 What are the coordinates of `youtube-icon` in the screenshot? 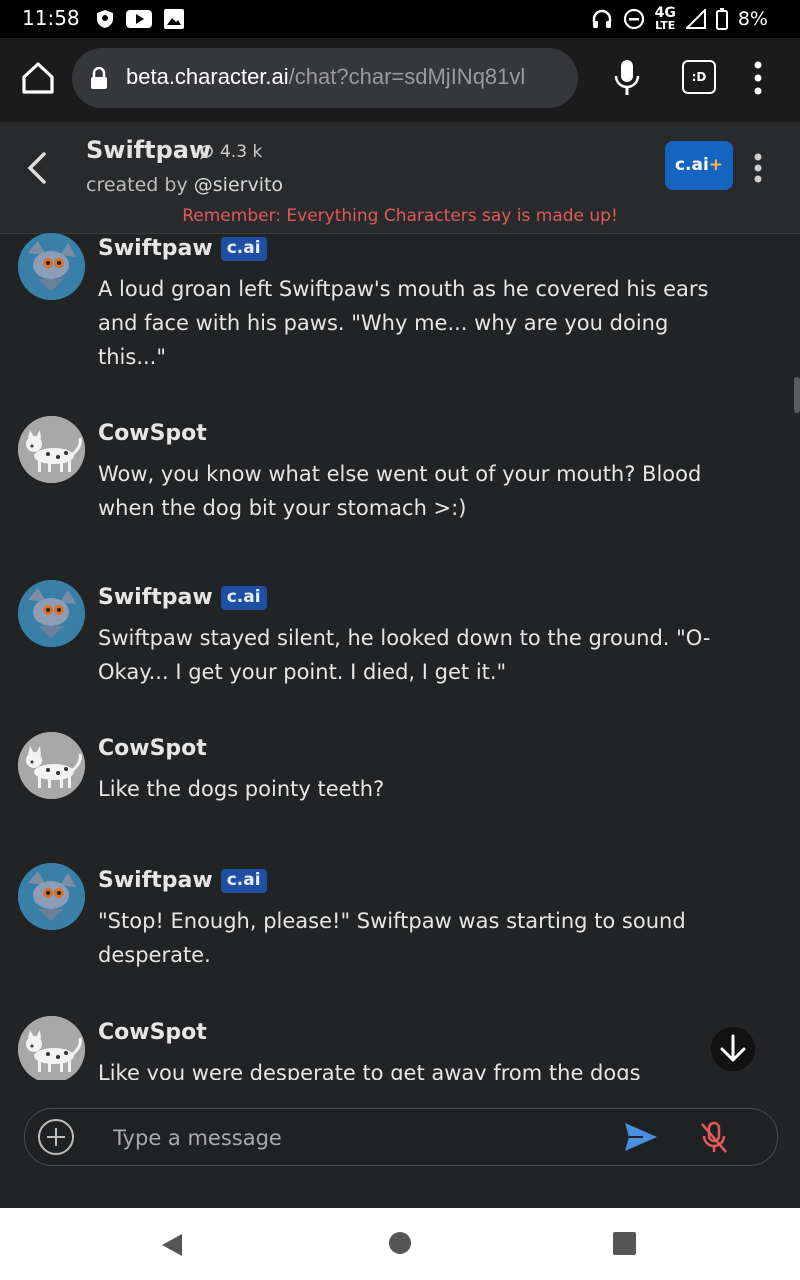 It's located at (139, 19).